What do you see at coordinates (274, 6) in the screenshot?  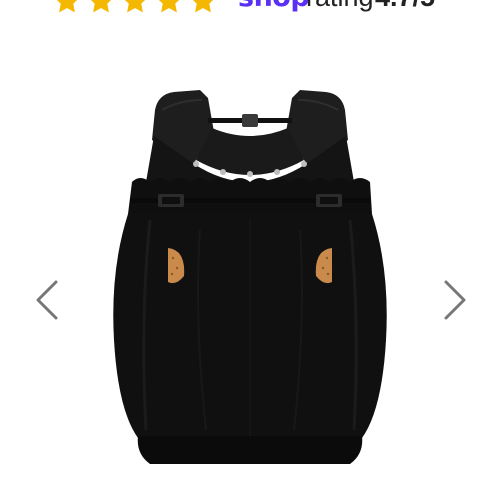 I see `shop-brand-wordmark: shop` at bounding box center [274, 6].